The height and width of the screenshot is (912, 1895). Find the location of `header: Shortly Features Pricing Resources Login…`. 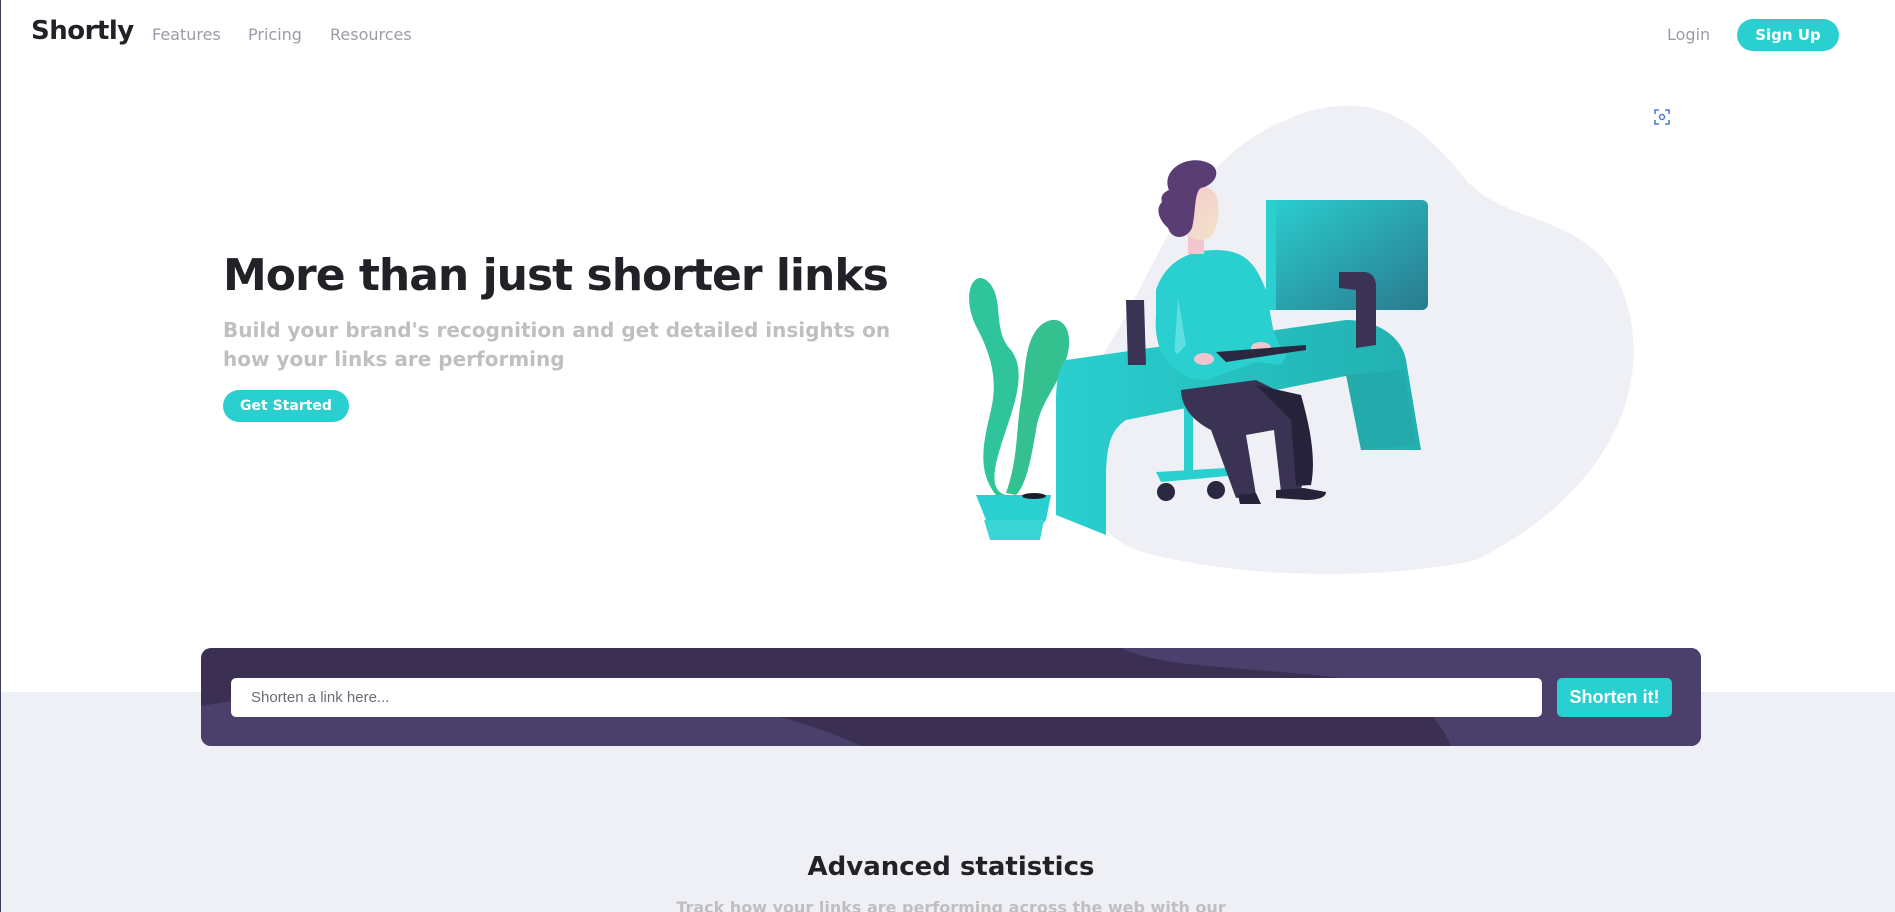

header: Shortly Features Pricing Resources Login… is located at coordinates (948, 35).